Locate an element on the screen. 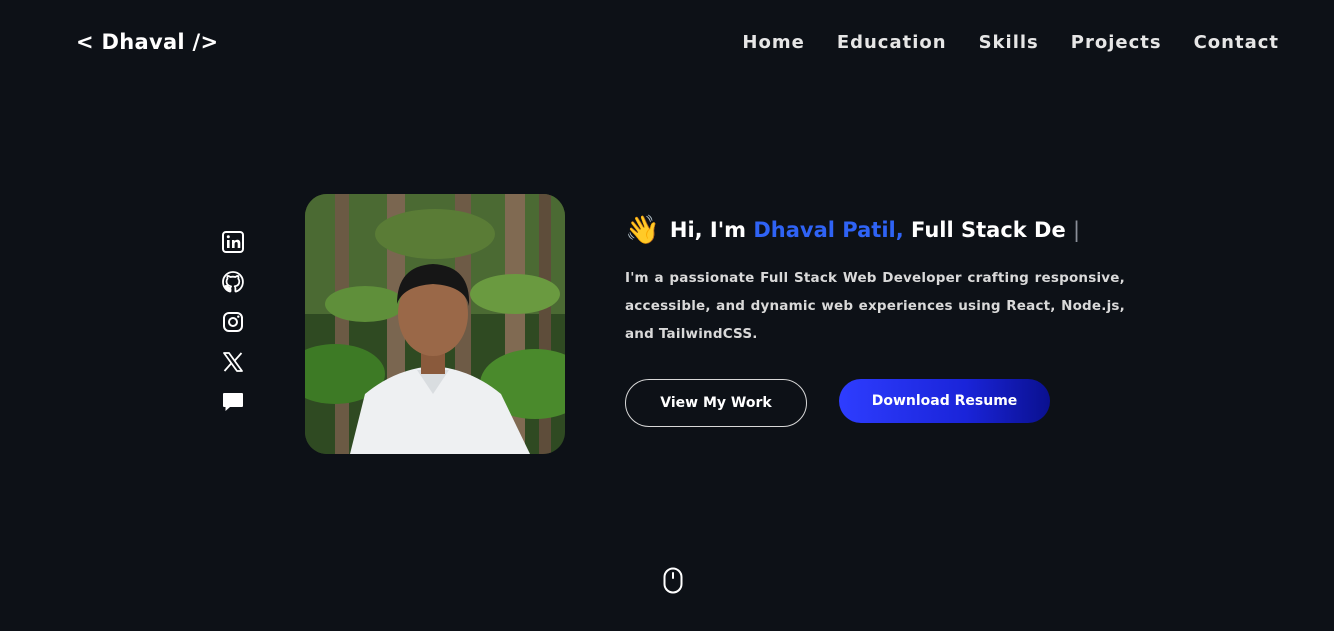 The width and height of the screenshot is (1334, 631). view-work-button: View My Work is located at coordinates (716, 403).